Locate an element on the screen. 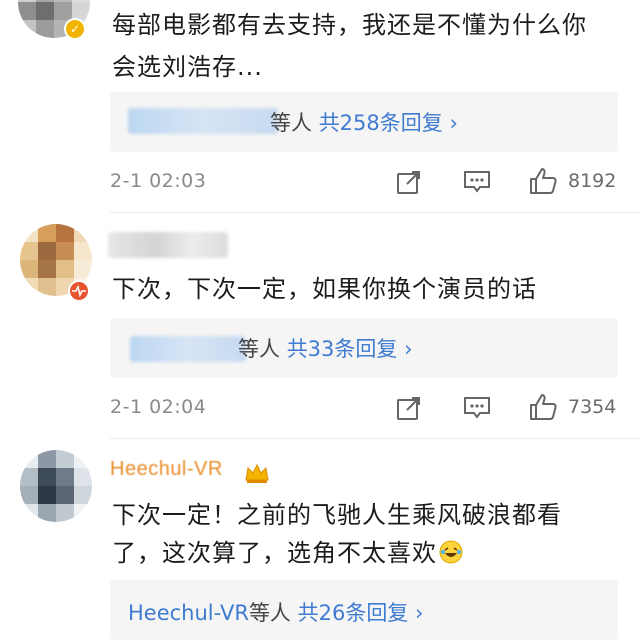 The height and width of the screenshot is (640, 640). reply-preview: Heechul-VR等人 共26条回复 › is located at coordinates (364, 610).